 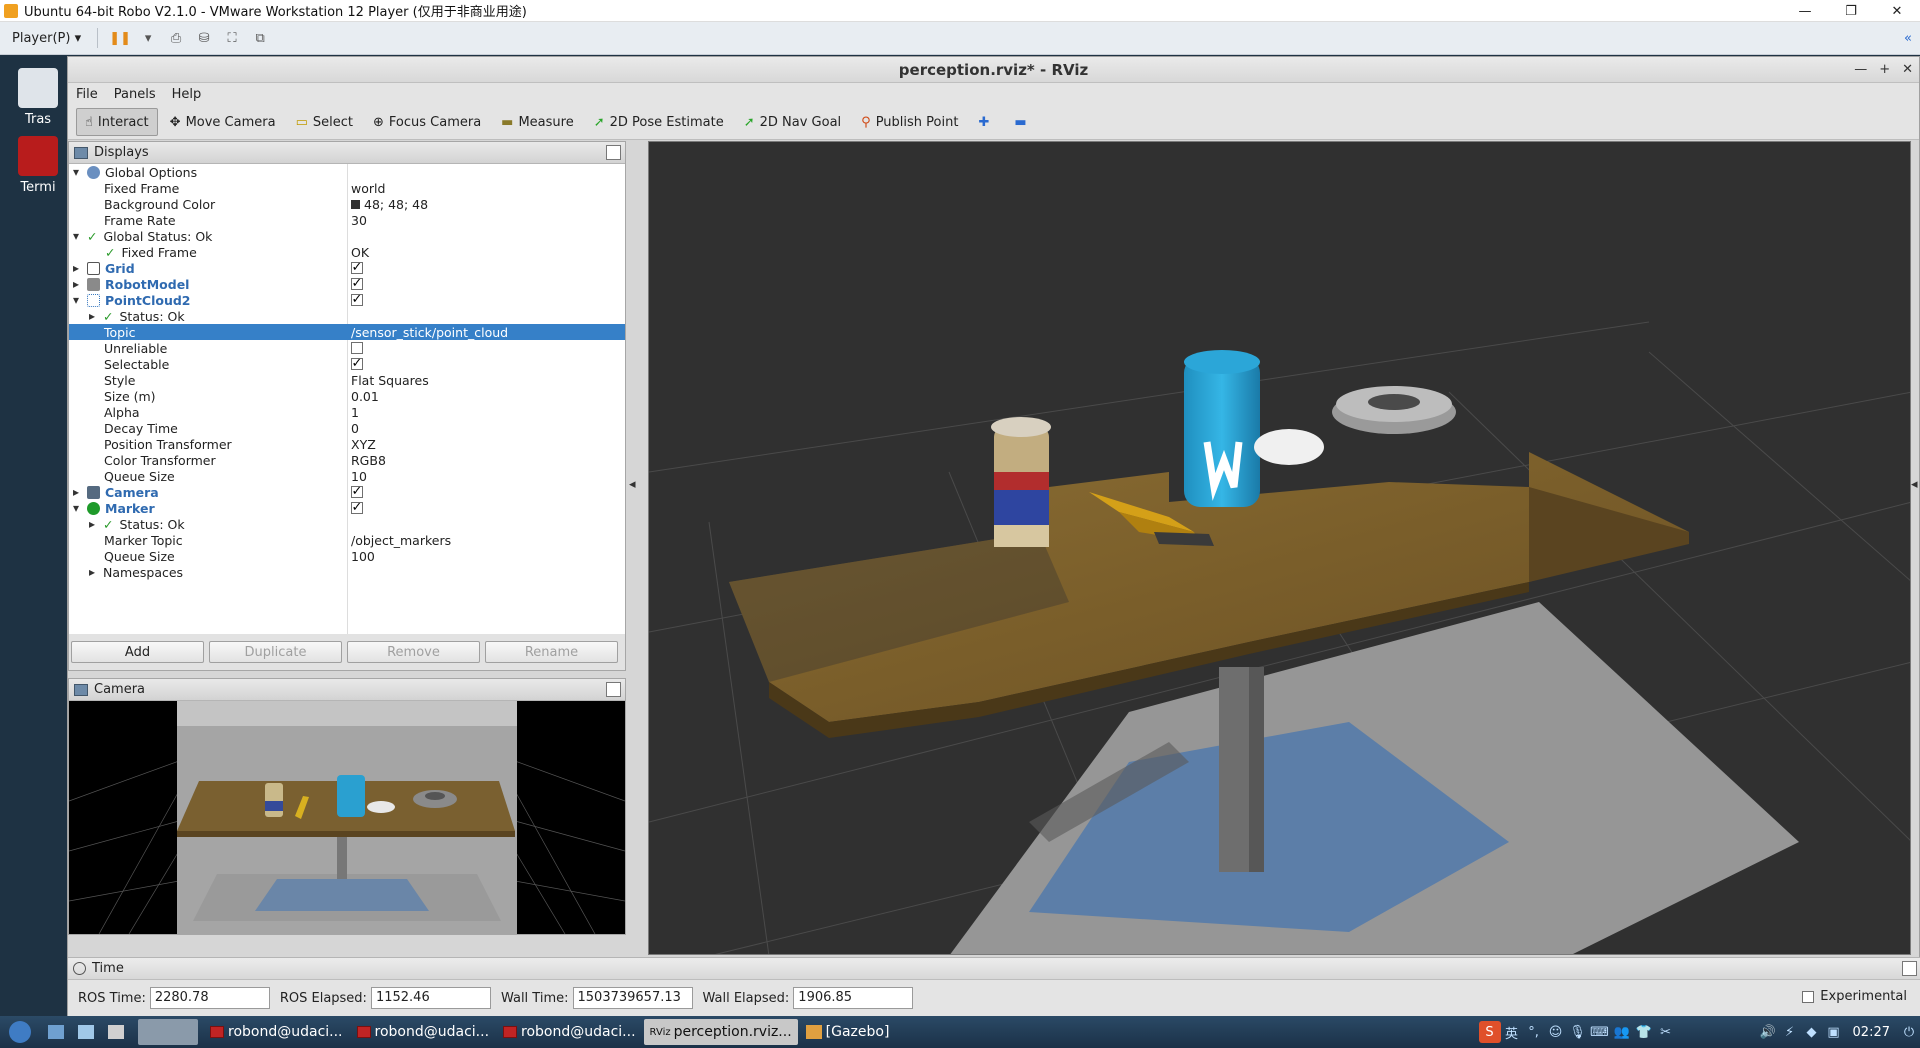 I want to click on network-icon: ◆, so click(x=1812, y=1032).